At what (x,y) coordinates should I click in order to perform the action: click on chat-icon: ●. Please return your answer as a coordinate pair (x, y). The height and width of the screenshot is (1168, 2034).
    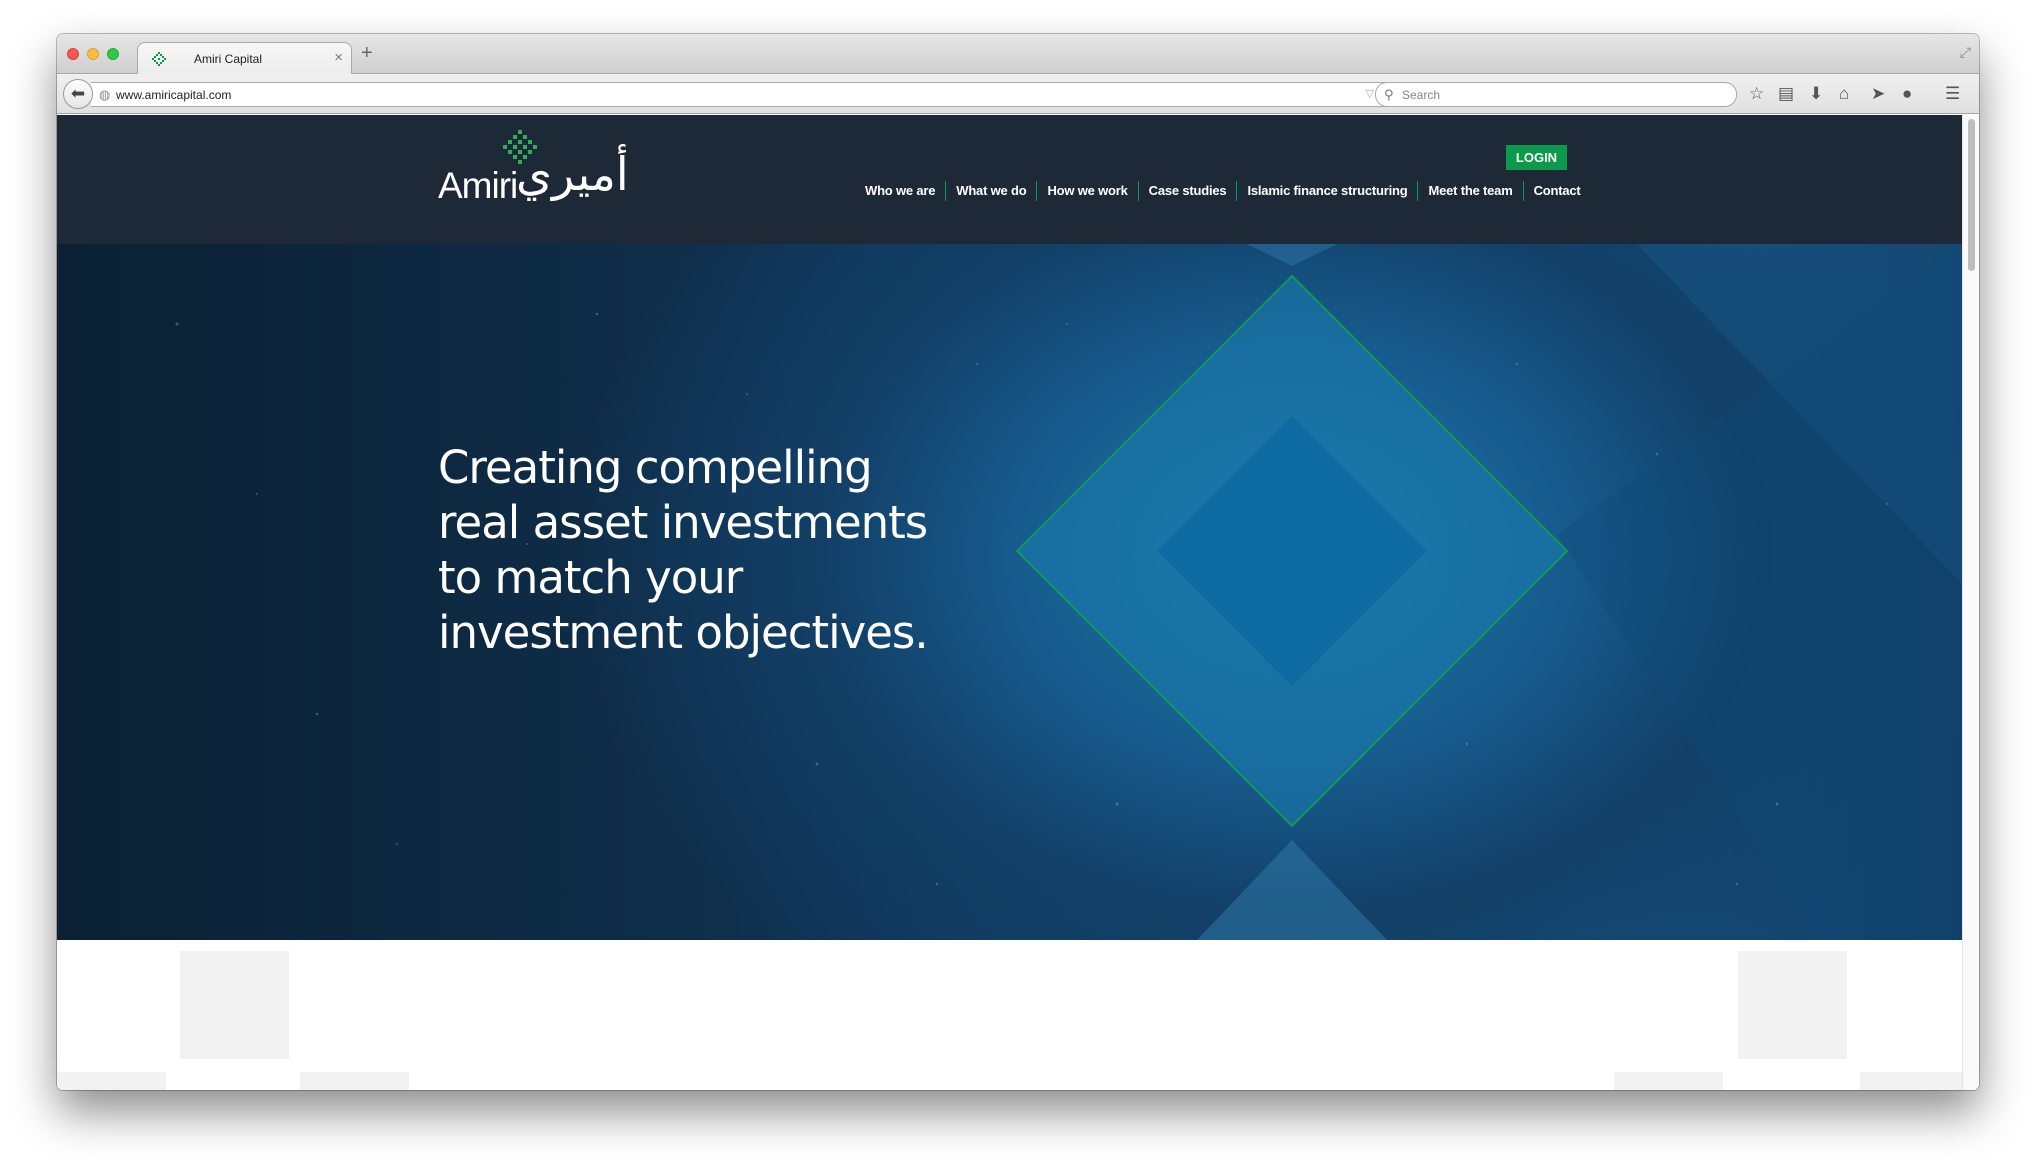
    Looking at the image, I should click on (1907, 94).